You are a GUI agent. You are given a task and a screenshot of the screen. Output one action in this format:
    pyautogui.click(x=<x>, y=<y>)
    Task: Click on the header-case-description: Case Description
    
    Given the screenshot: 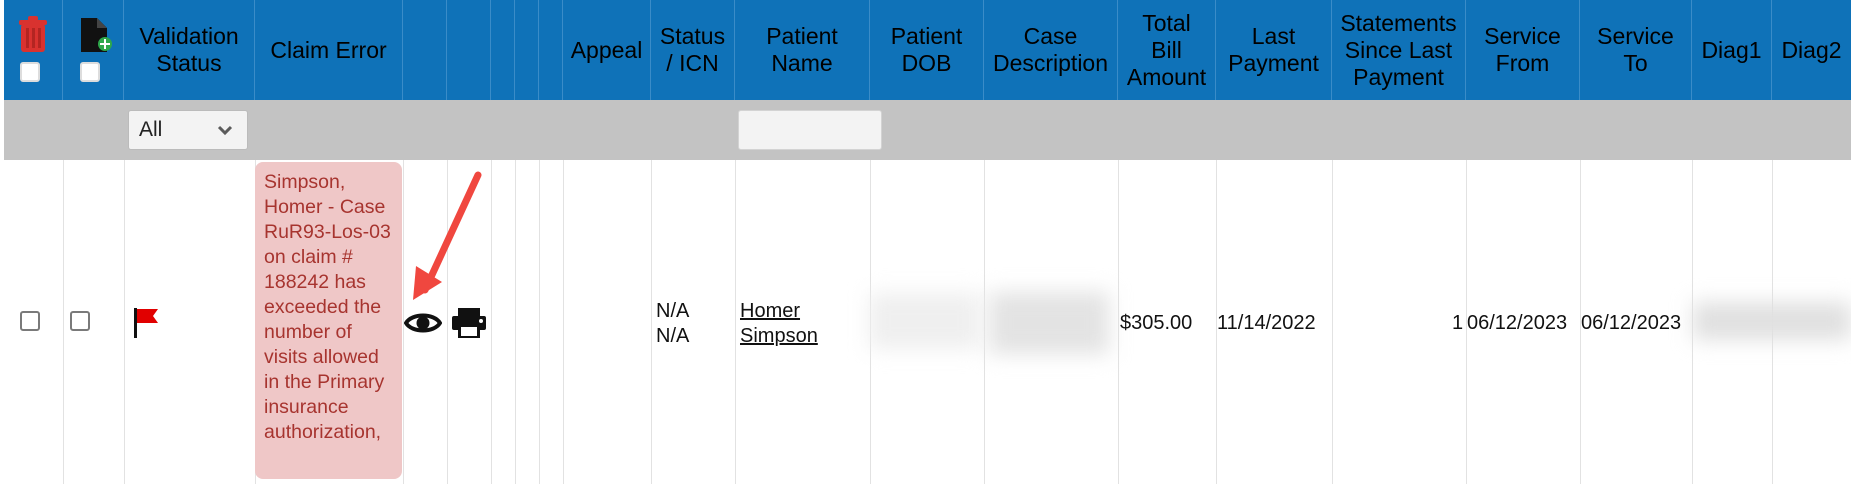 What is the action you would take?
    pyautogui.click(x=1051, y=50)
    